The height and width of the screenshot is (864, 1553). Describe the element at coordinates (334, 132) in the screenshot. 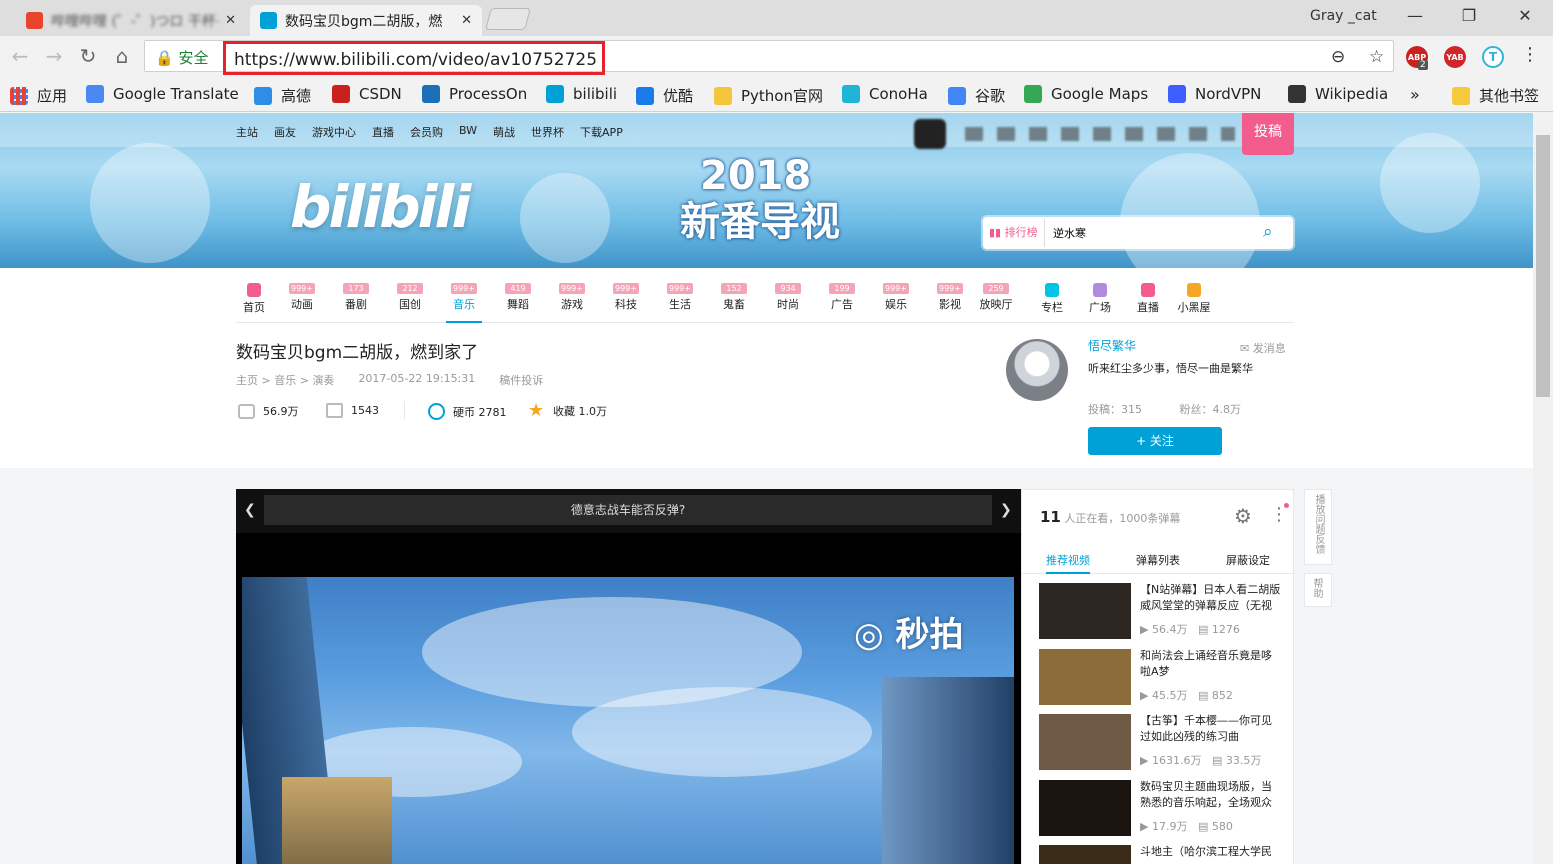

I see `top-link: 游戏中心` at that location.